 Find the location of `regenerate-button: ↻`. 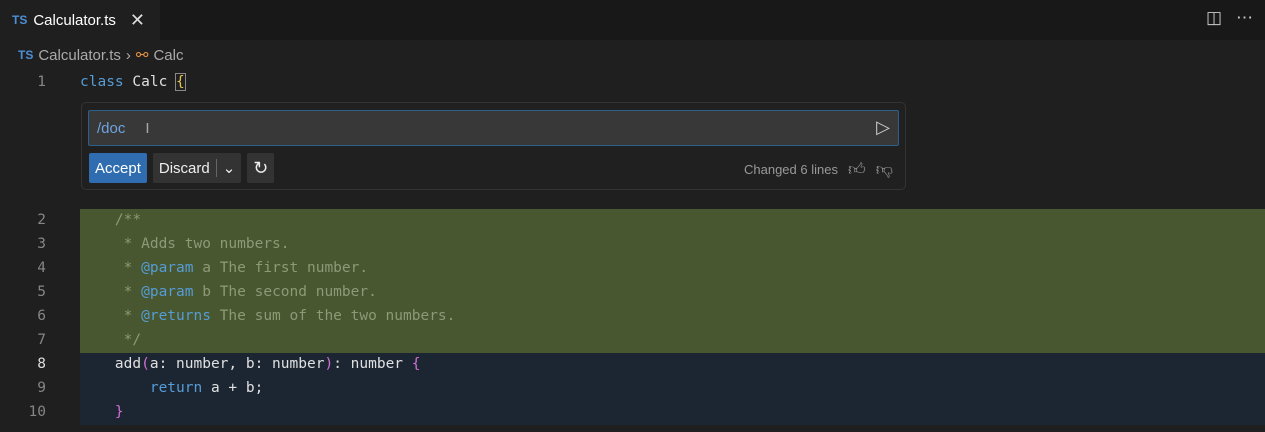

regenerate-button: ↻ is located at coordinates (261, 168).